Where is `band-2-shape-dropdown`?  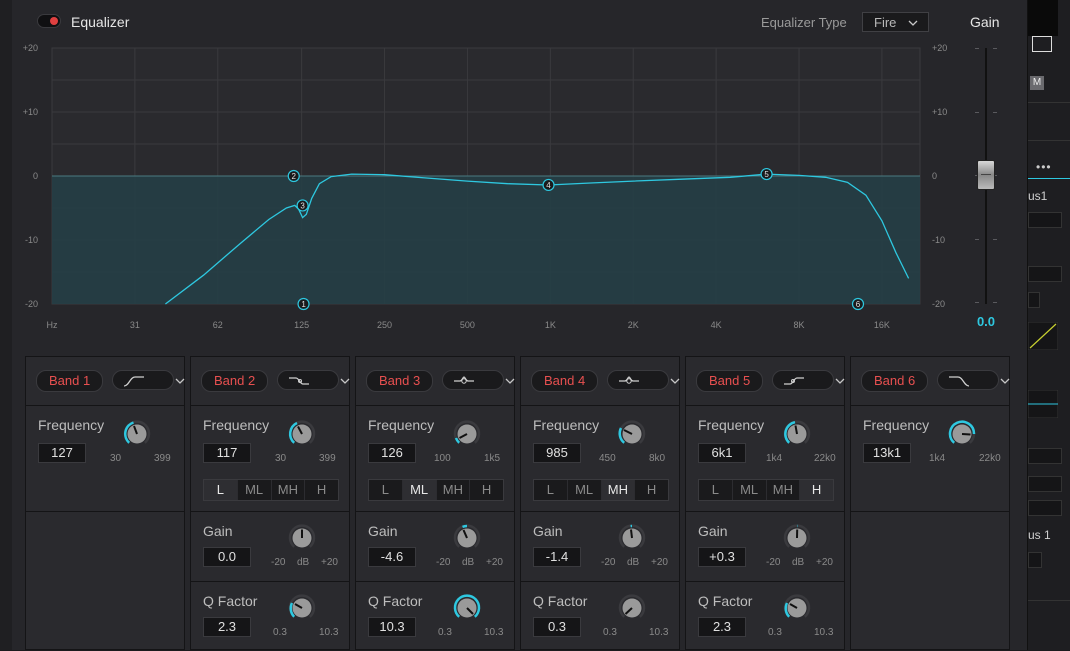
band-2-shape-dropdown is located at coordinates (308, 380).